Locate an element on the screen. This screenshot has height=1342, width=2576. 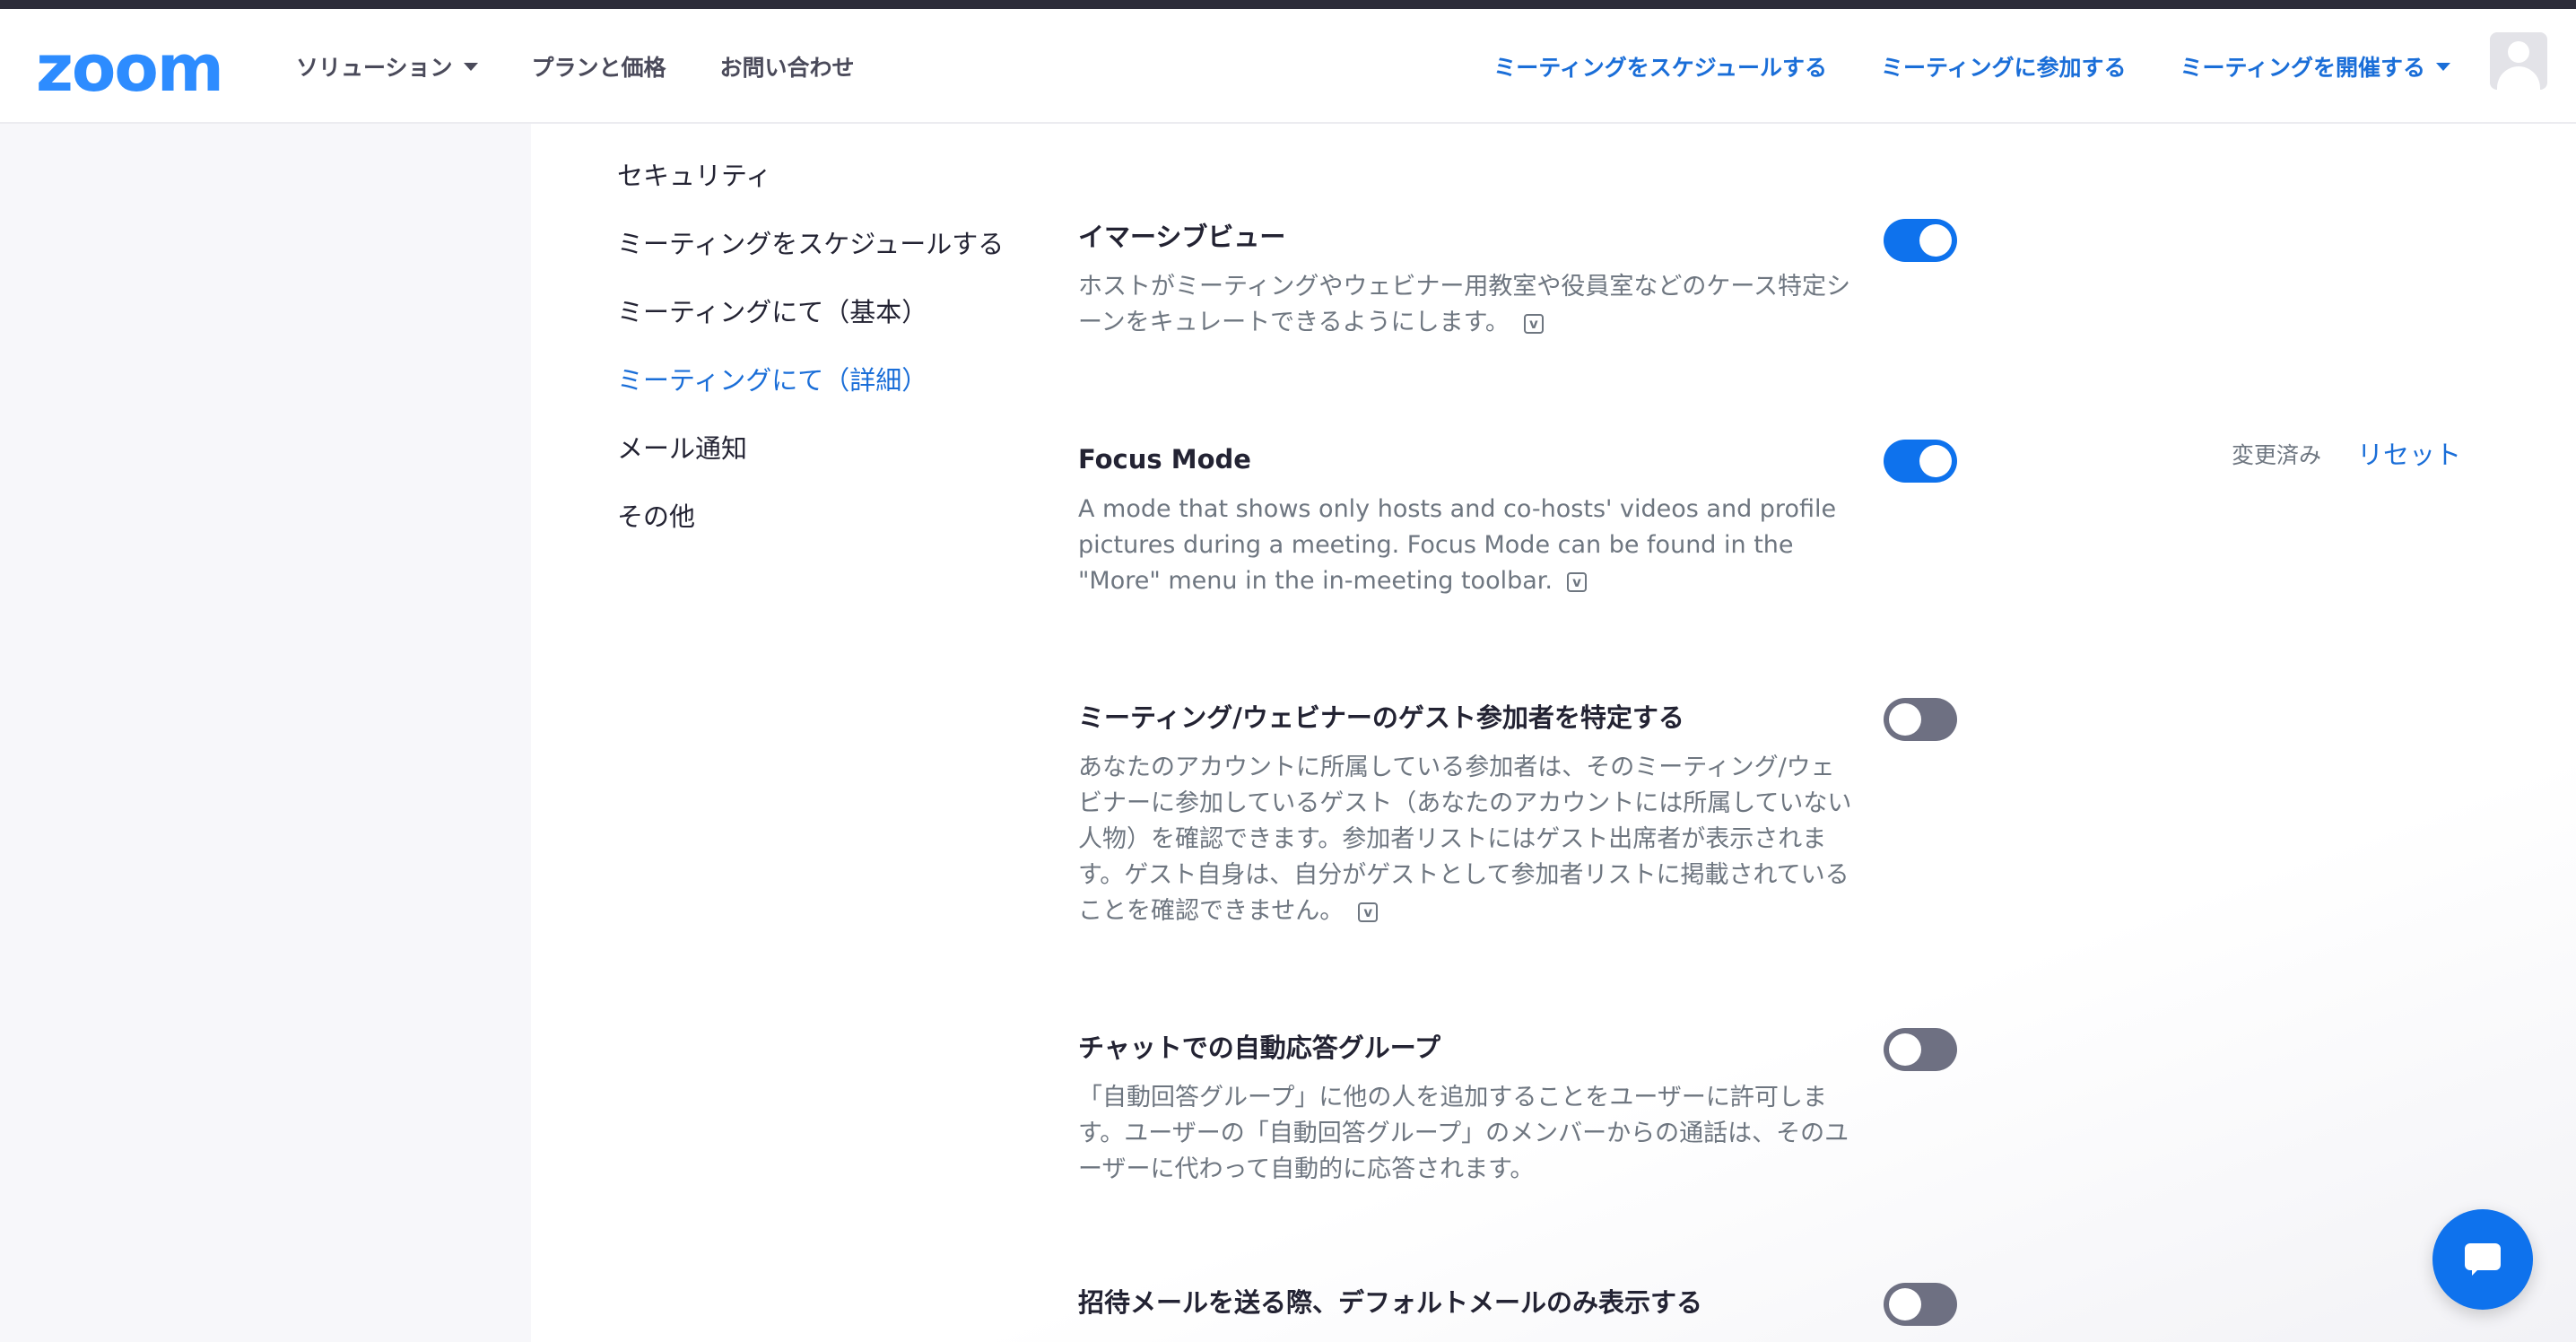
setting-title: 招待メールを送る際、デフォルトメールのみ表示する is located at coordinates (1390, 1302).